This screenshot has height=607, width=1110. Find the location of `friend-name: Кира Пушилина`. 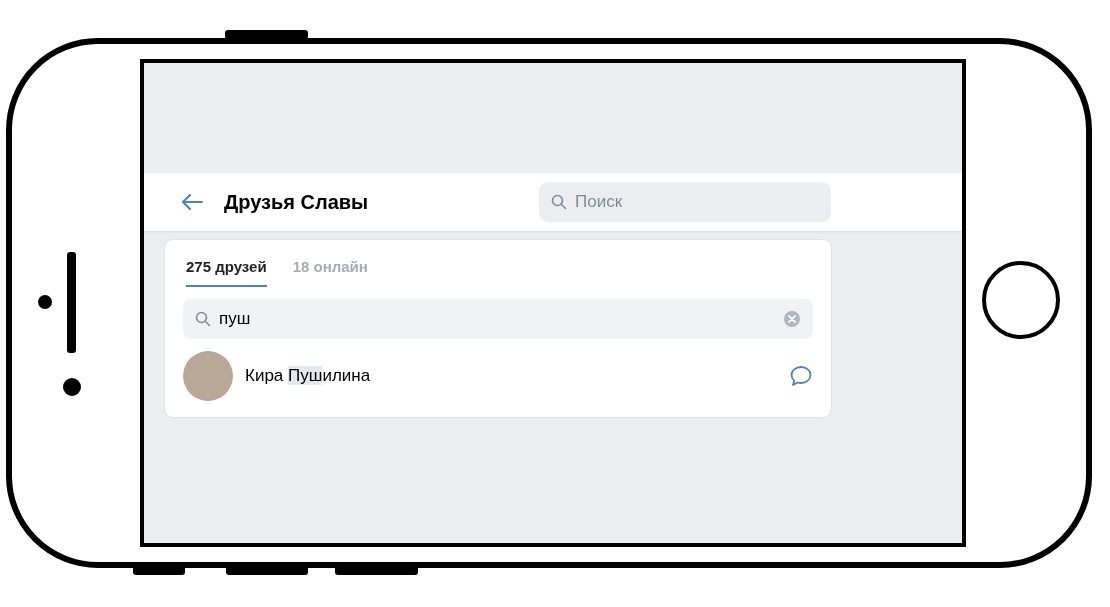

friend-name: Кира Пушилина is located at coordinates (511, 376).